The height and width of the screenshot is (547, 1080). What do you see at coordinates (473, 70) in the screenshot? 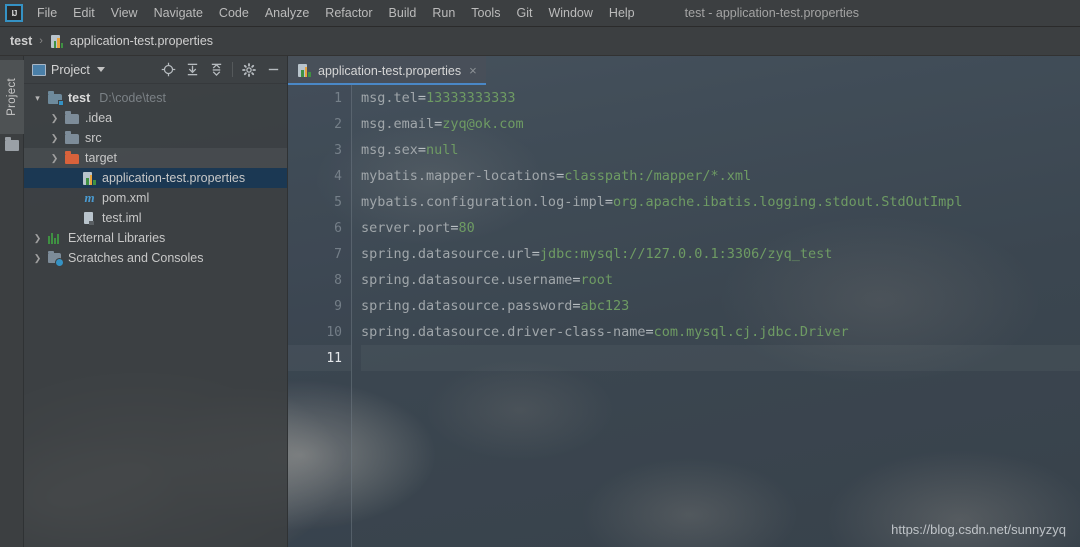
I see `close-icon: ×` at bounding box center [473, 70].